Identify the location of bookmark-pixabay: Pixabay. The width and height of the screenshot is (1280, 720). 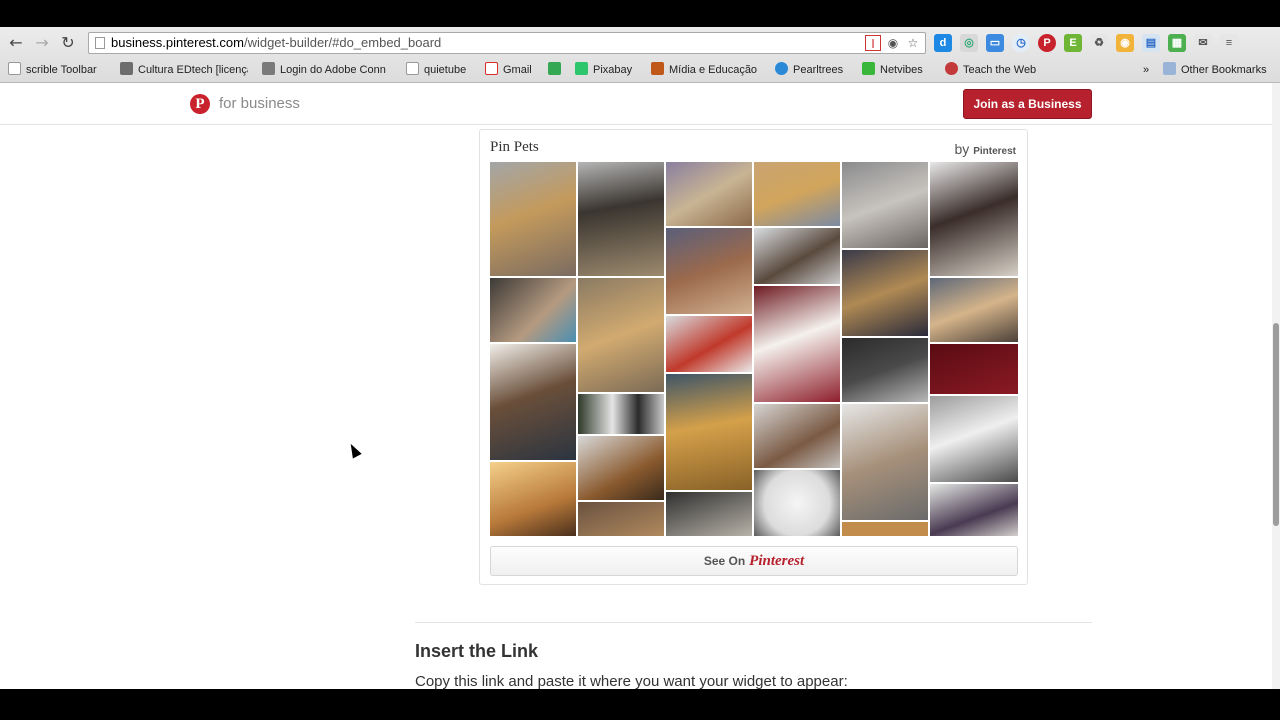
(606, 70).